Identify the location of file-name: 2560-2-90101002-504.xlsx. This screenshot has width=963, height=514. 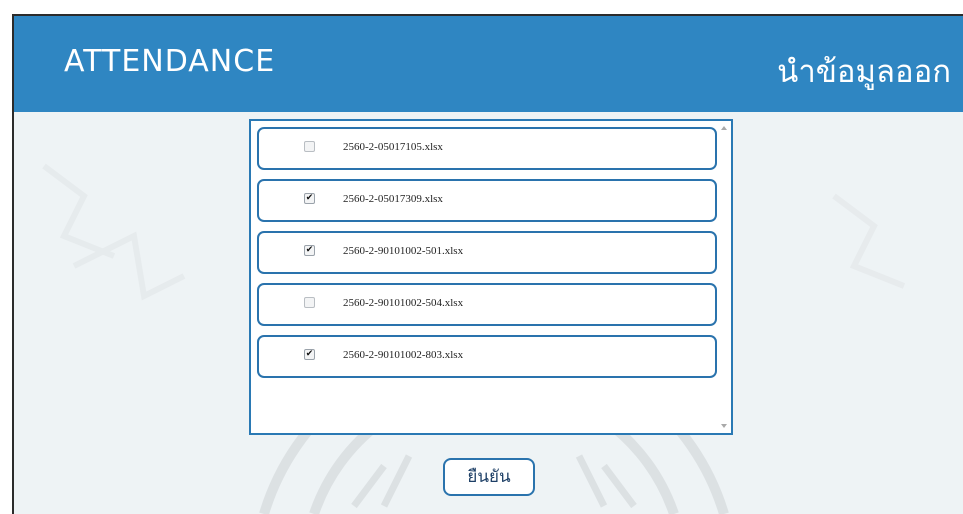
(403, 303).